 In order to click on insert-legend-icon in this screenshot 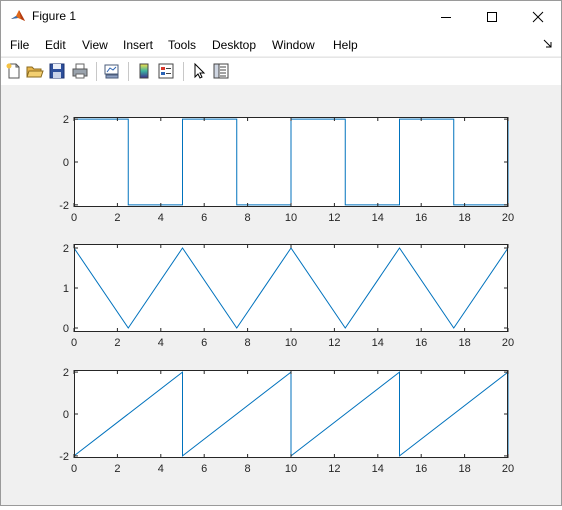, I will do `click(166, 71)`.